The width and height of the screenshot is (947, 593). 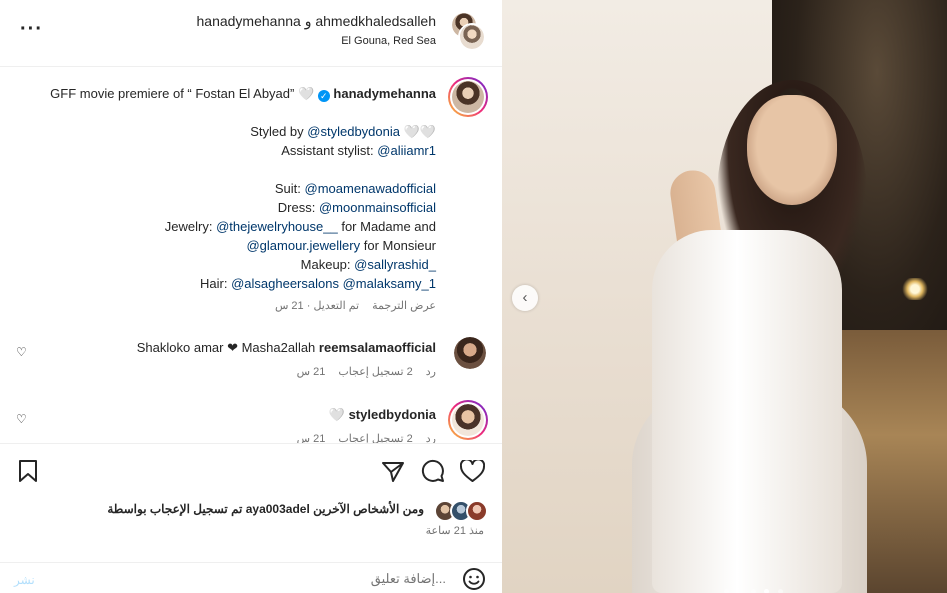 I want to click on post-location: El Gouna, Red Sea, so click(x=388, y=41).